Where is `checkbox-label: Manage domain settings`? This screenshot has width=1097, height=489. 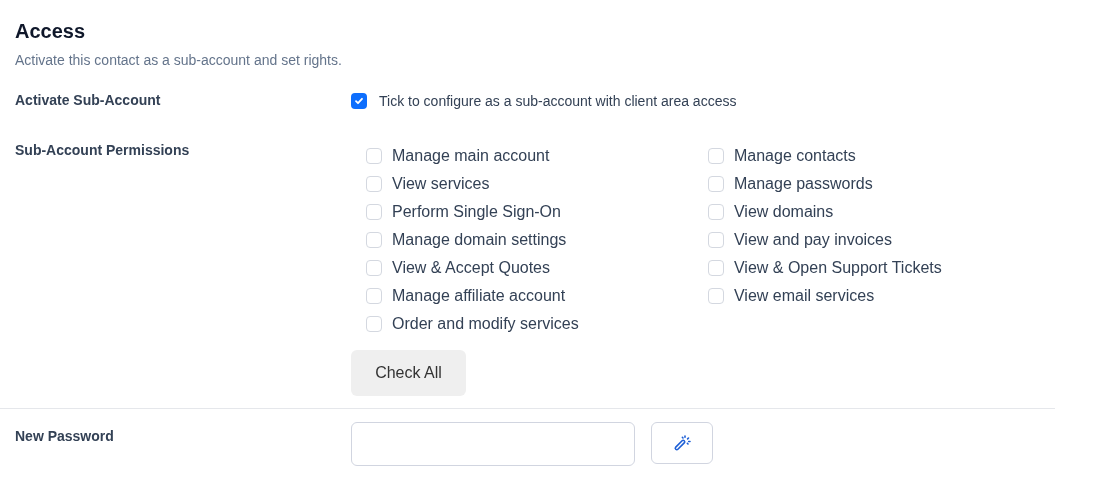
checkbox-label: Manage domain settings is located at coordinates (479, 240).